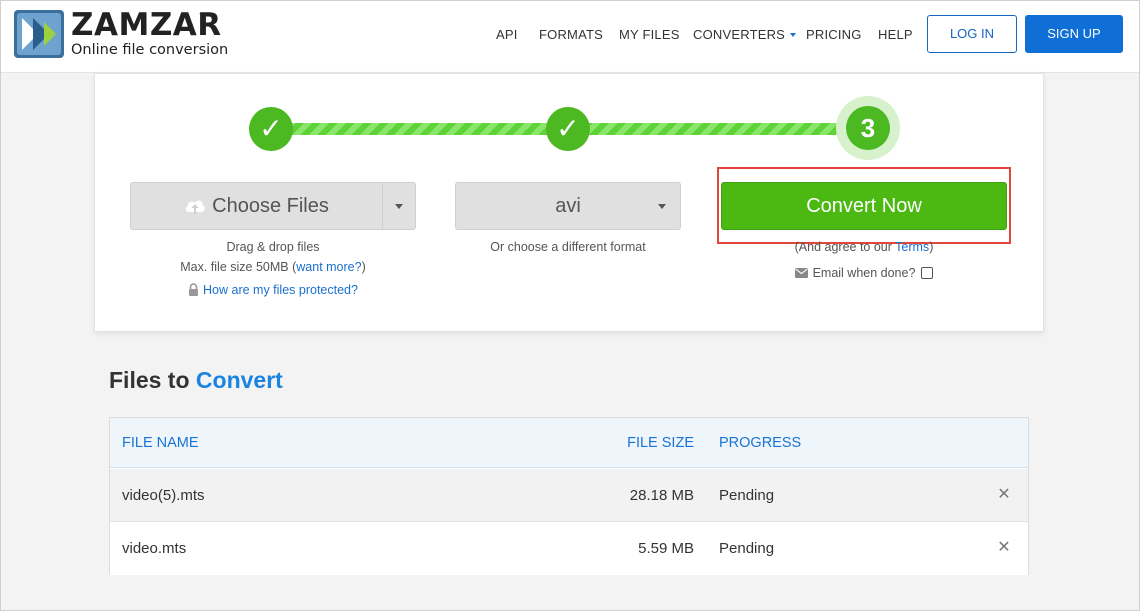 The image size is (1140, 611). Describe the element at coordinates (760, 443) in the screenshot. I see `column-progress: PROGRESS` at that location.